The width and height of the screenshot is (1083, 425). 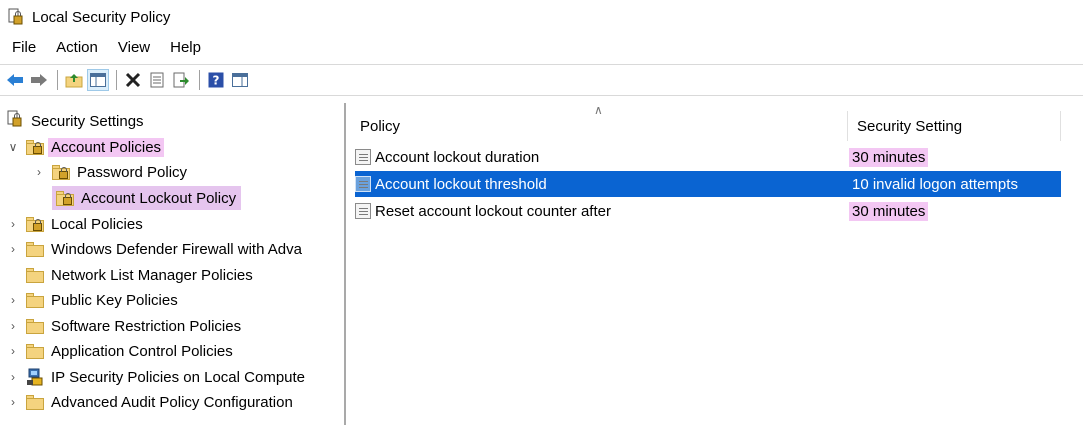 I want to click on help-icon: ?, so click(x=216, y=80).